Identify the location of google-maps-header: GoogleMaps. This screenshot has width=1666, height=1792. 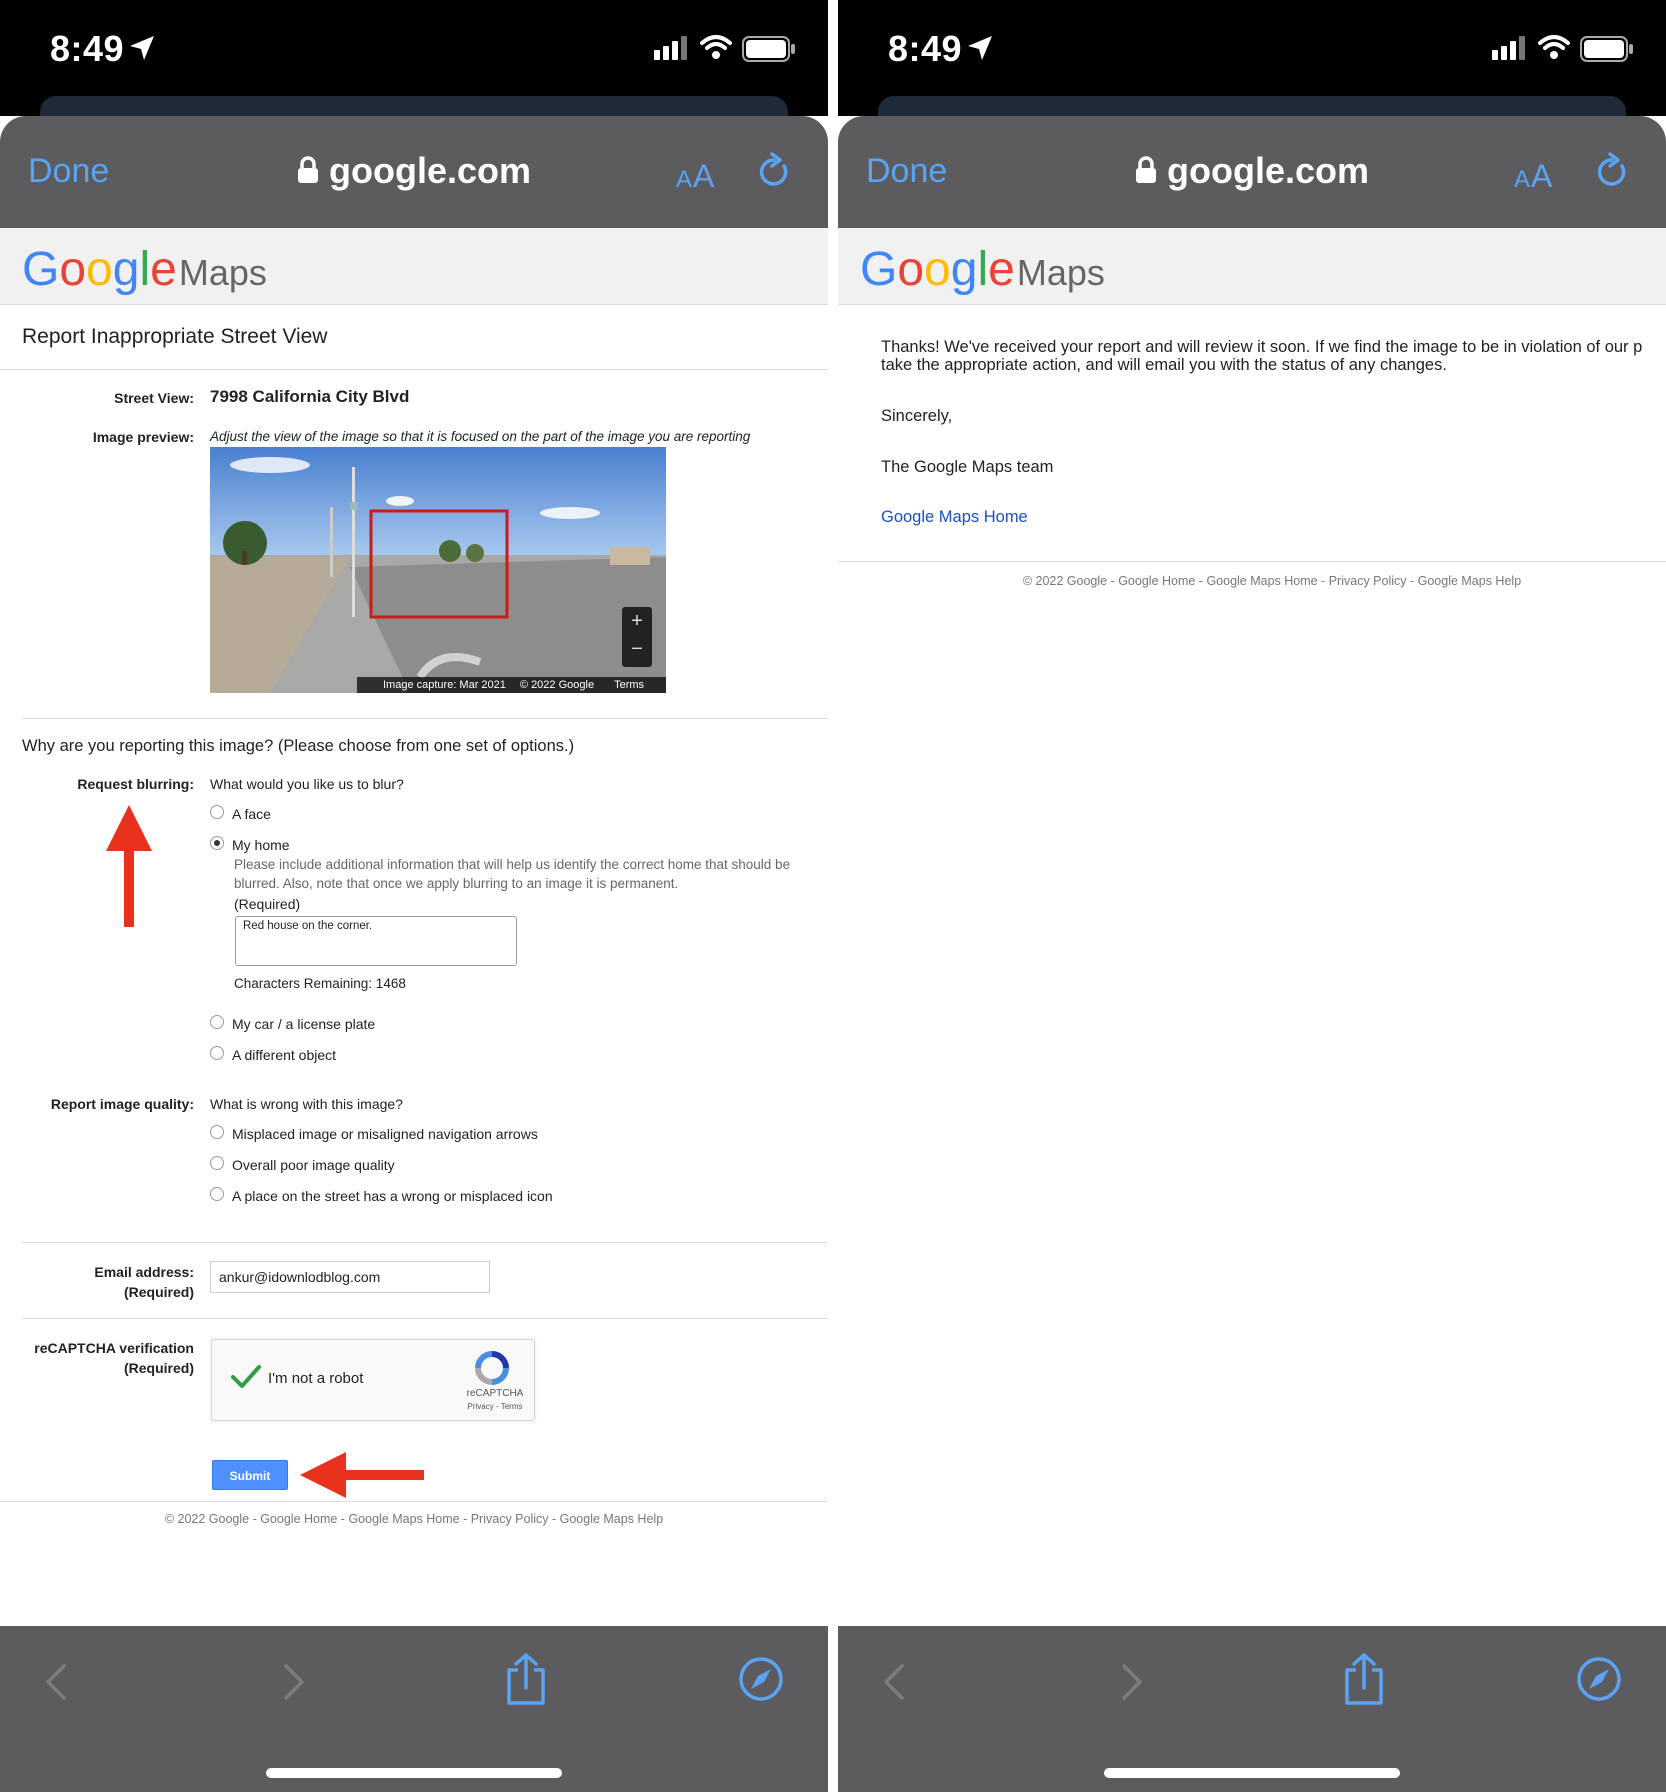
(414, 266).